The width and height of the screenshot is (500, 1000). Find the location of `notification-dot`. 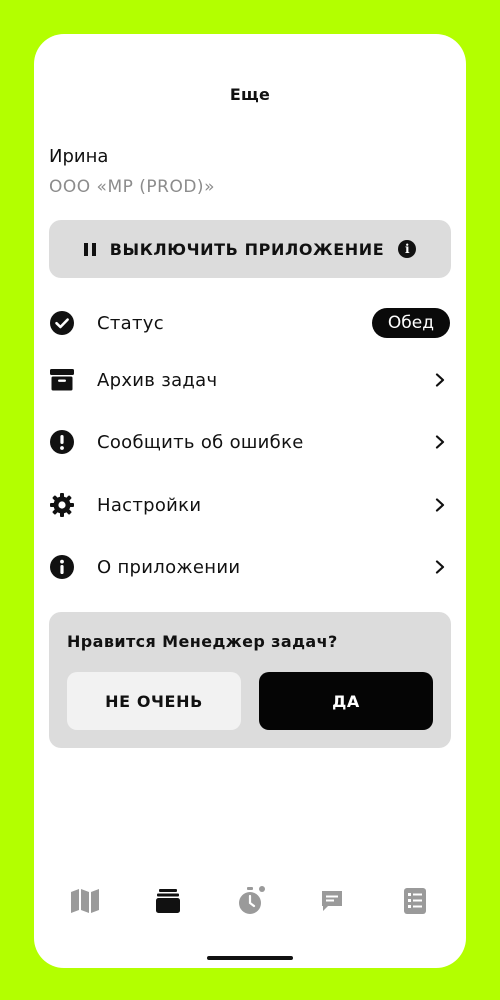

notification-dot is located at coordinates (261, 889).